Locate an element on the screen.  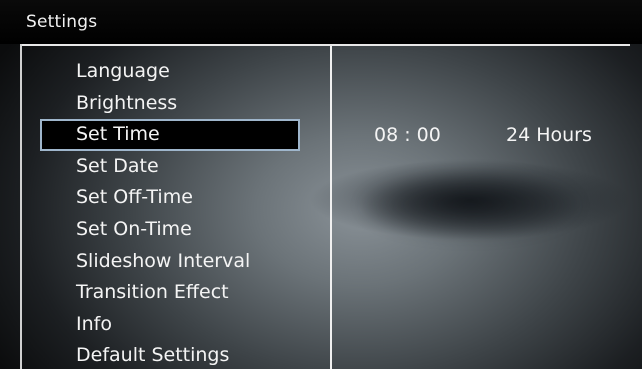
left-frame-line is located at coordinates (21, 206).